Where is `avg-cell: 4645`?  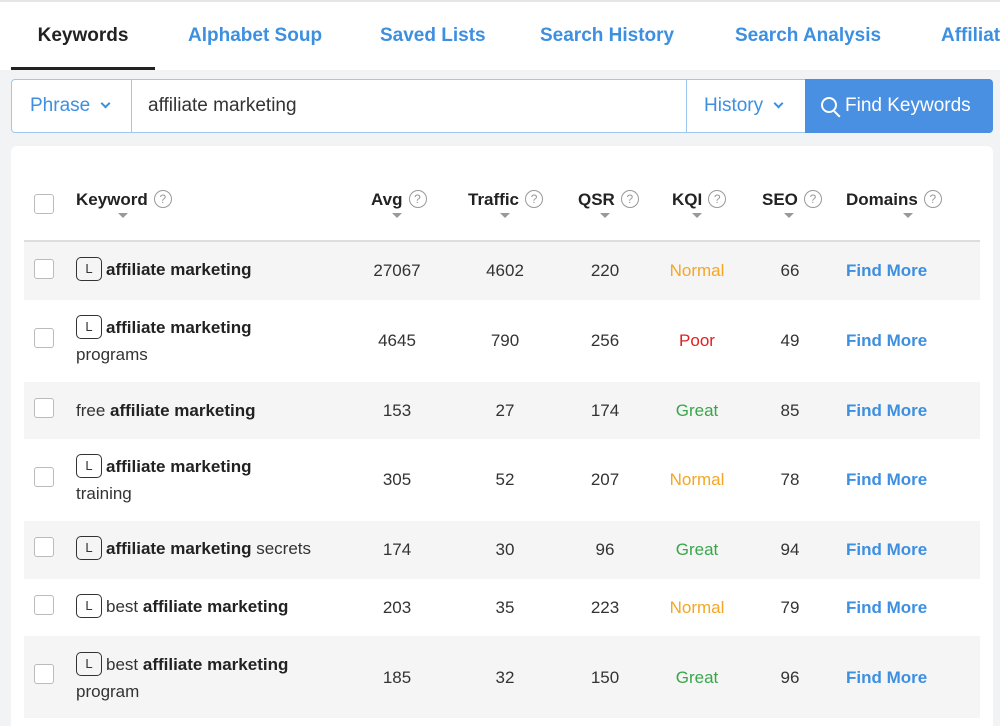
avg-cell: 4645 is located at coordinates (397, 340).